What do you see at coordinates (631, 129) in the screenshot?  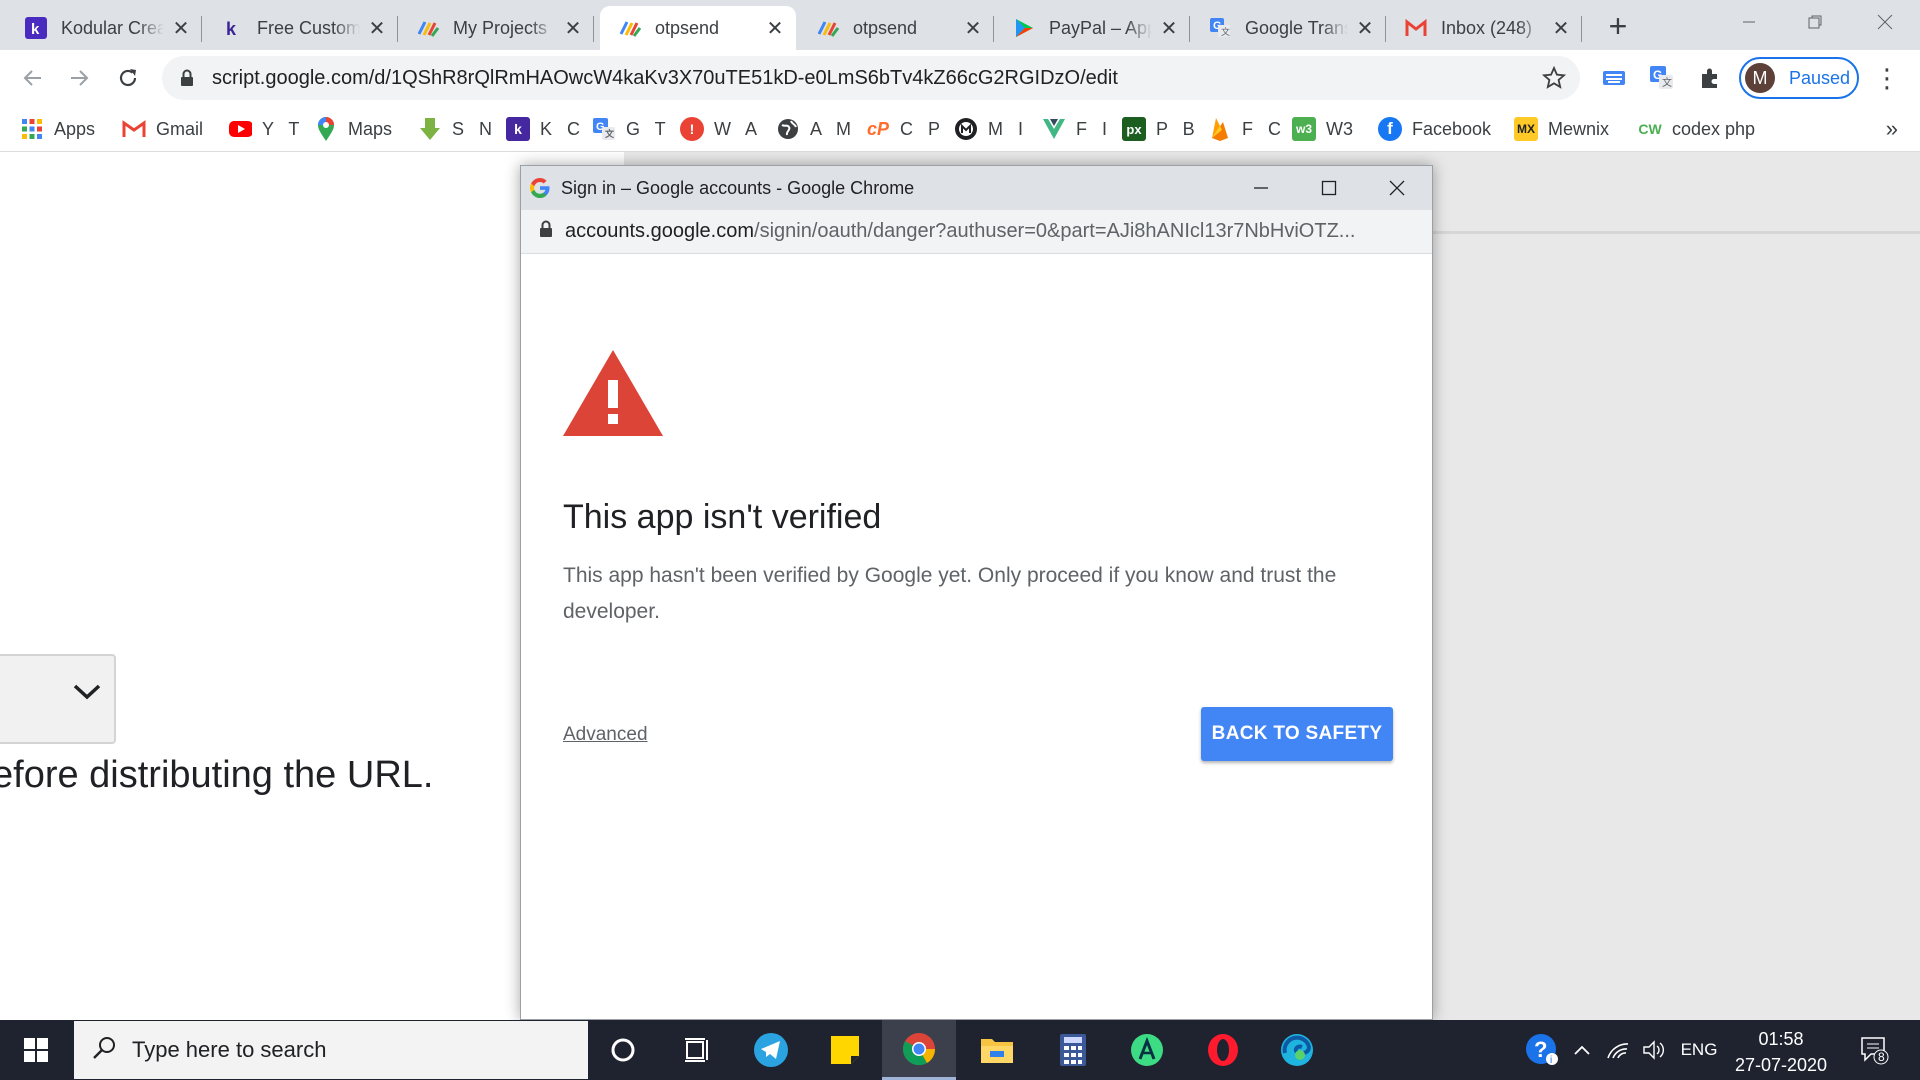 I see `bookmark-gt: G文 G T` at bounding box center [631, 129].